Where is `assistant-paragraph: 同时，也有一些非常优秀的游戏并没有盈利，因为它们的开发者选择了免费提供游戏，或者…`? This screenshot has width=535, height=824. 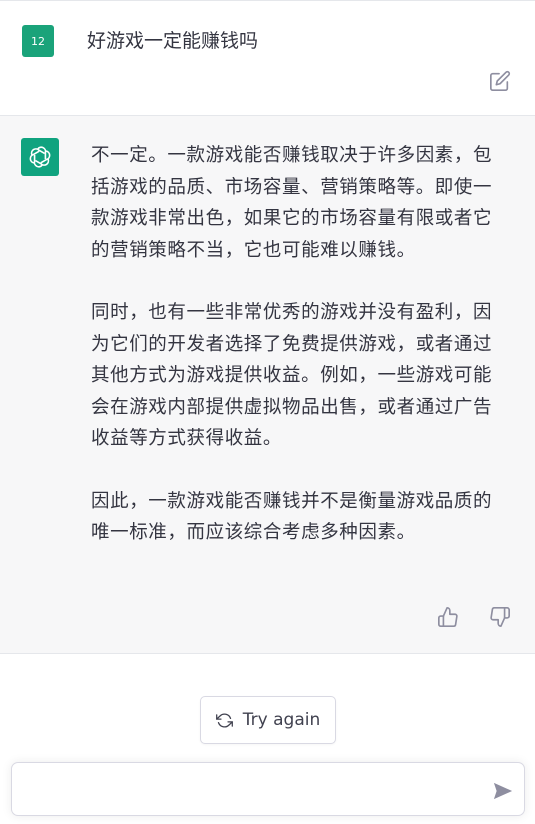
assistant-paragraph: 同时，也有一些非常优秀的游戏并没有盈利，因为它们的开发者选择了免费提供游戏，或者… is located at coordinates (292, 375).